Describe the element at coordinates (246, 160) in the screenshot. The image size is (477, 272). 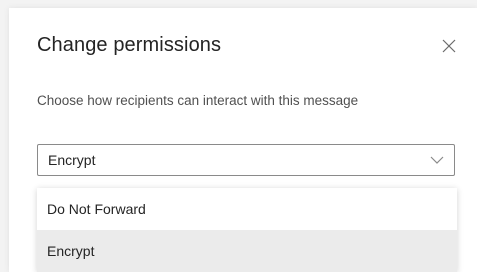
I see `permission-select: Encrypt` at that location.